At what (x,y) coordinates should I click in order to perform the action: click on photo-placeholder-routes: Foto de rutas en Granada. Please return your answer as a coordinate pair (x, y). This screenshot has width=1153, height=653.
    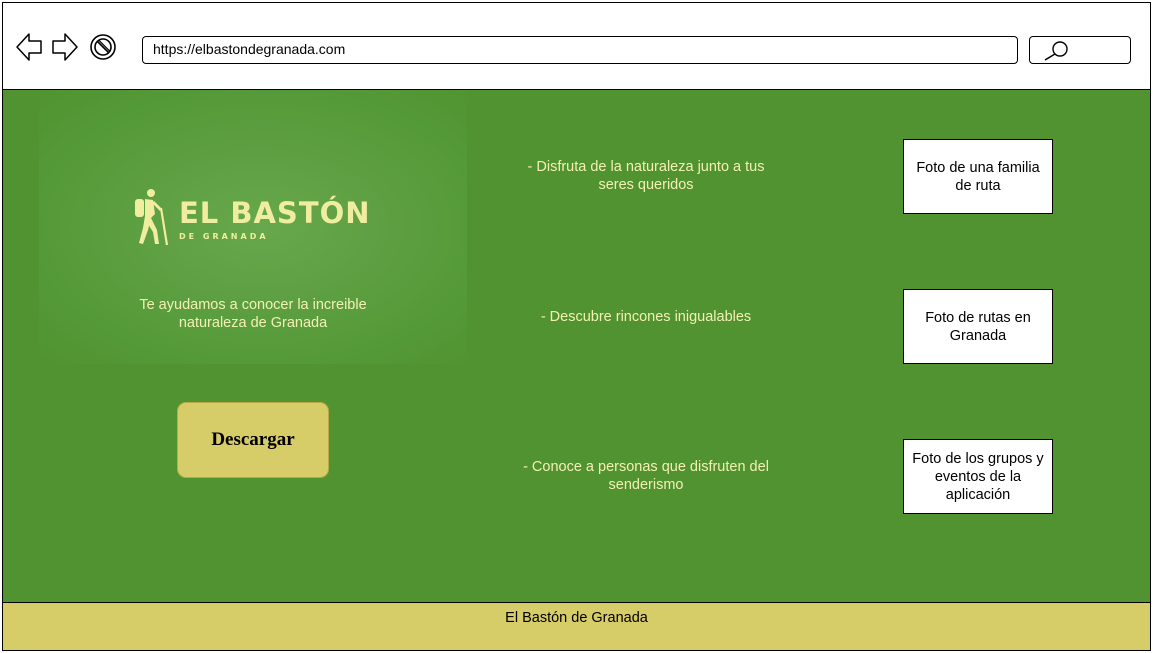
    Looking at the image, I should click on (978, 326).